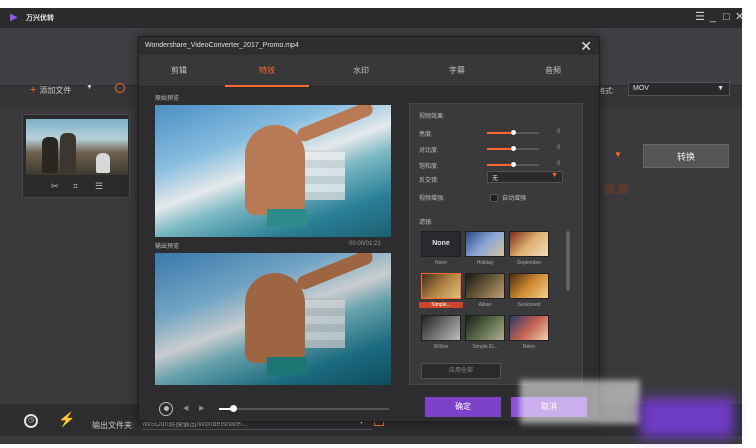 This screenshot has height=448, width=756. Describe the element at coordinates (372, 18) in the screenshot. I see `title-bar: ▶ 万兴优转 ☰ _ □ ✕` at that location.